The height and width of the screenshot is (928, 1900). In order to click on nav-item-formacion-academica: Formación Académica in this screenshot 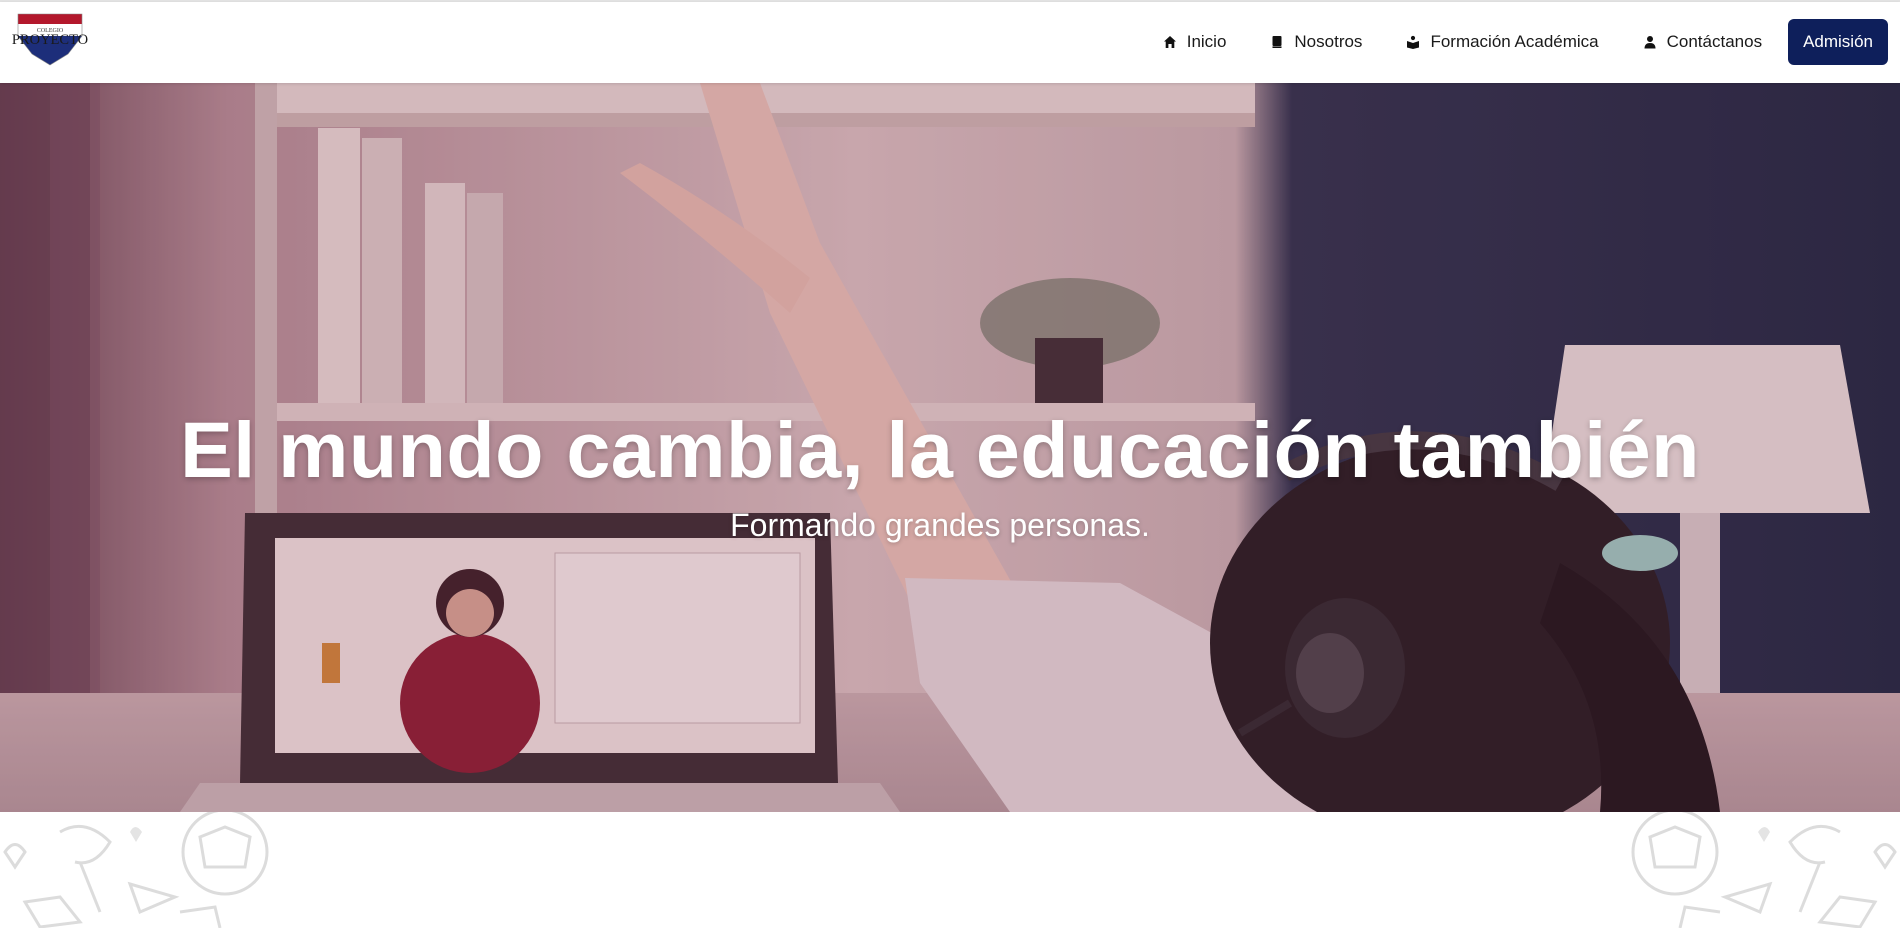, I will do `click(1502, 42)`.